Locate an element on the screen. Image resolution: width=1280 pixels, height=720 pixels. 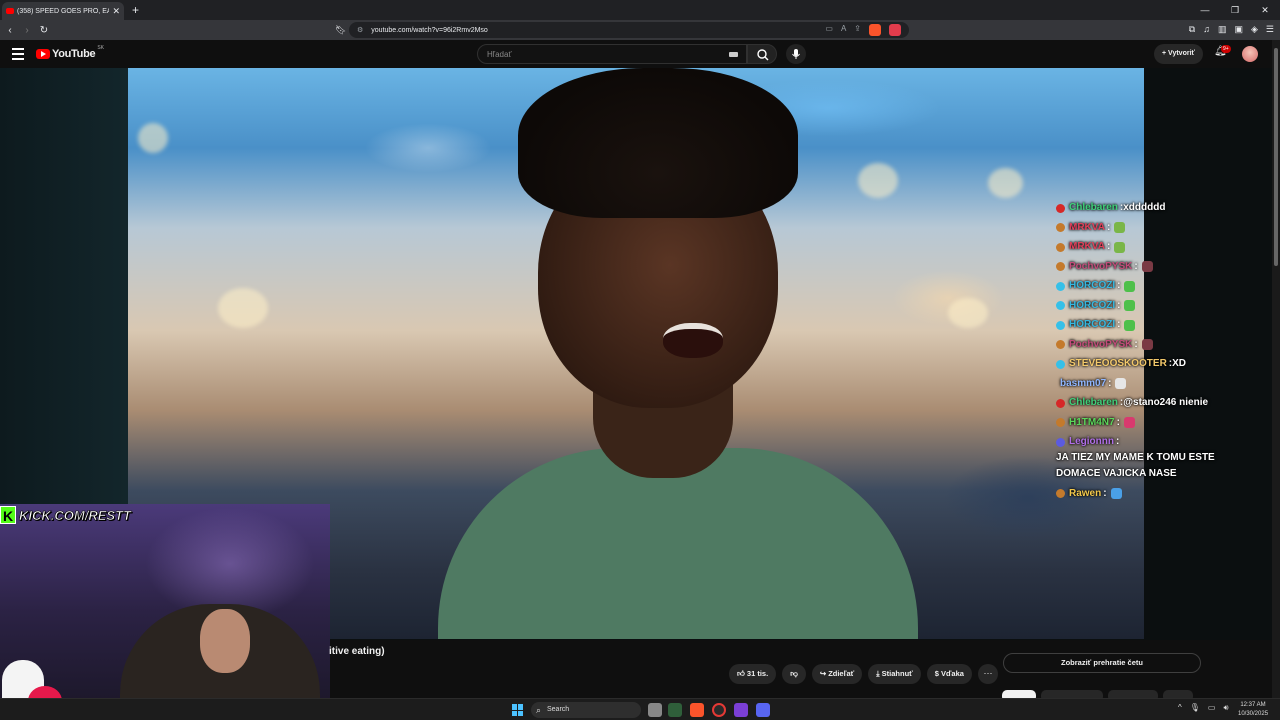
address-bar-icons: ▭ A ⇪ is located at coordinates (863, 30).